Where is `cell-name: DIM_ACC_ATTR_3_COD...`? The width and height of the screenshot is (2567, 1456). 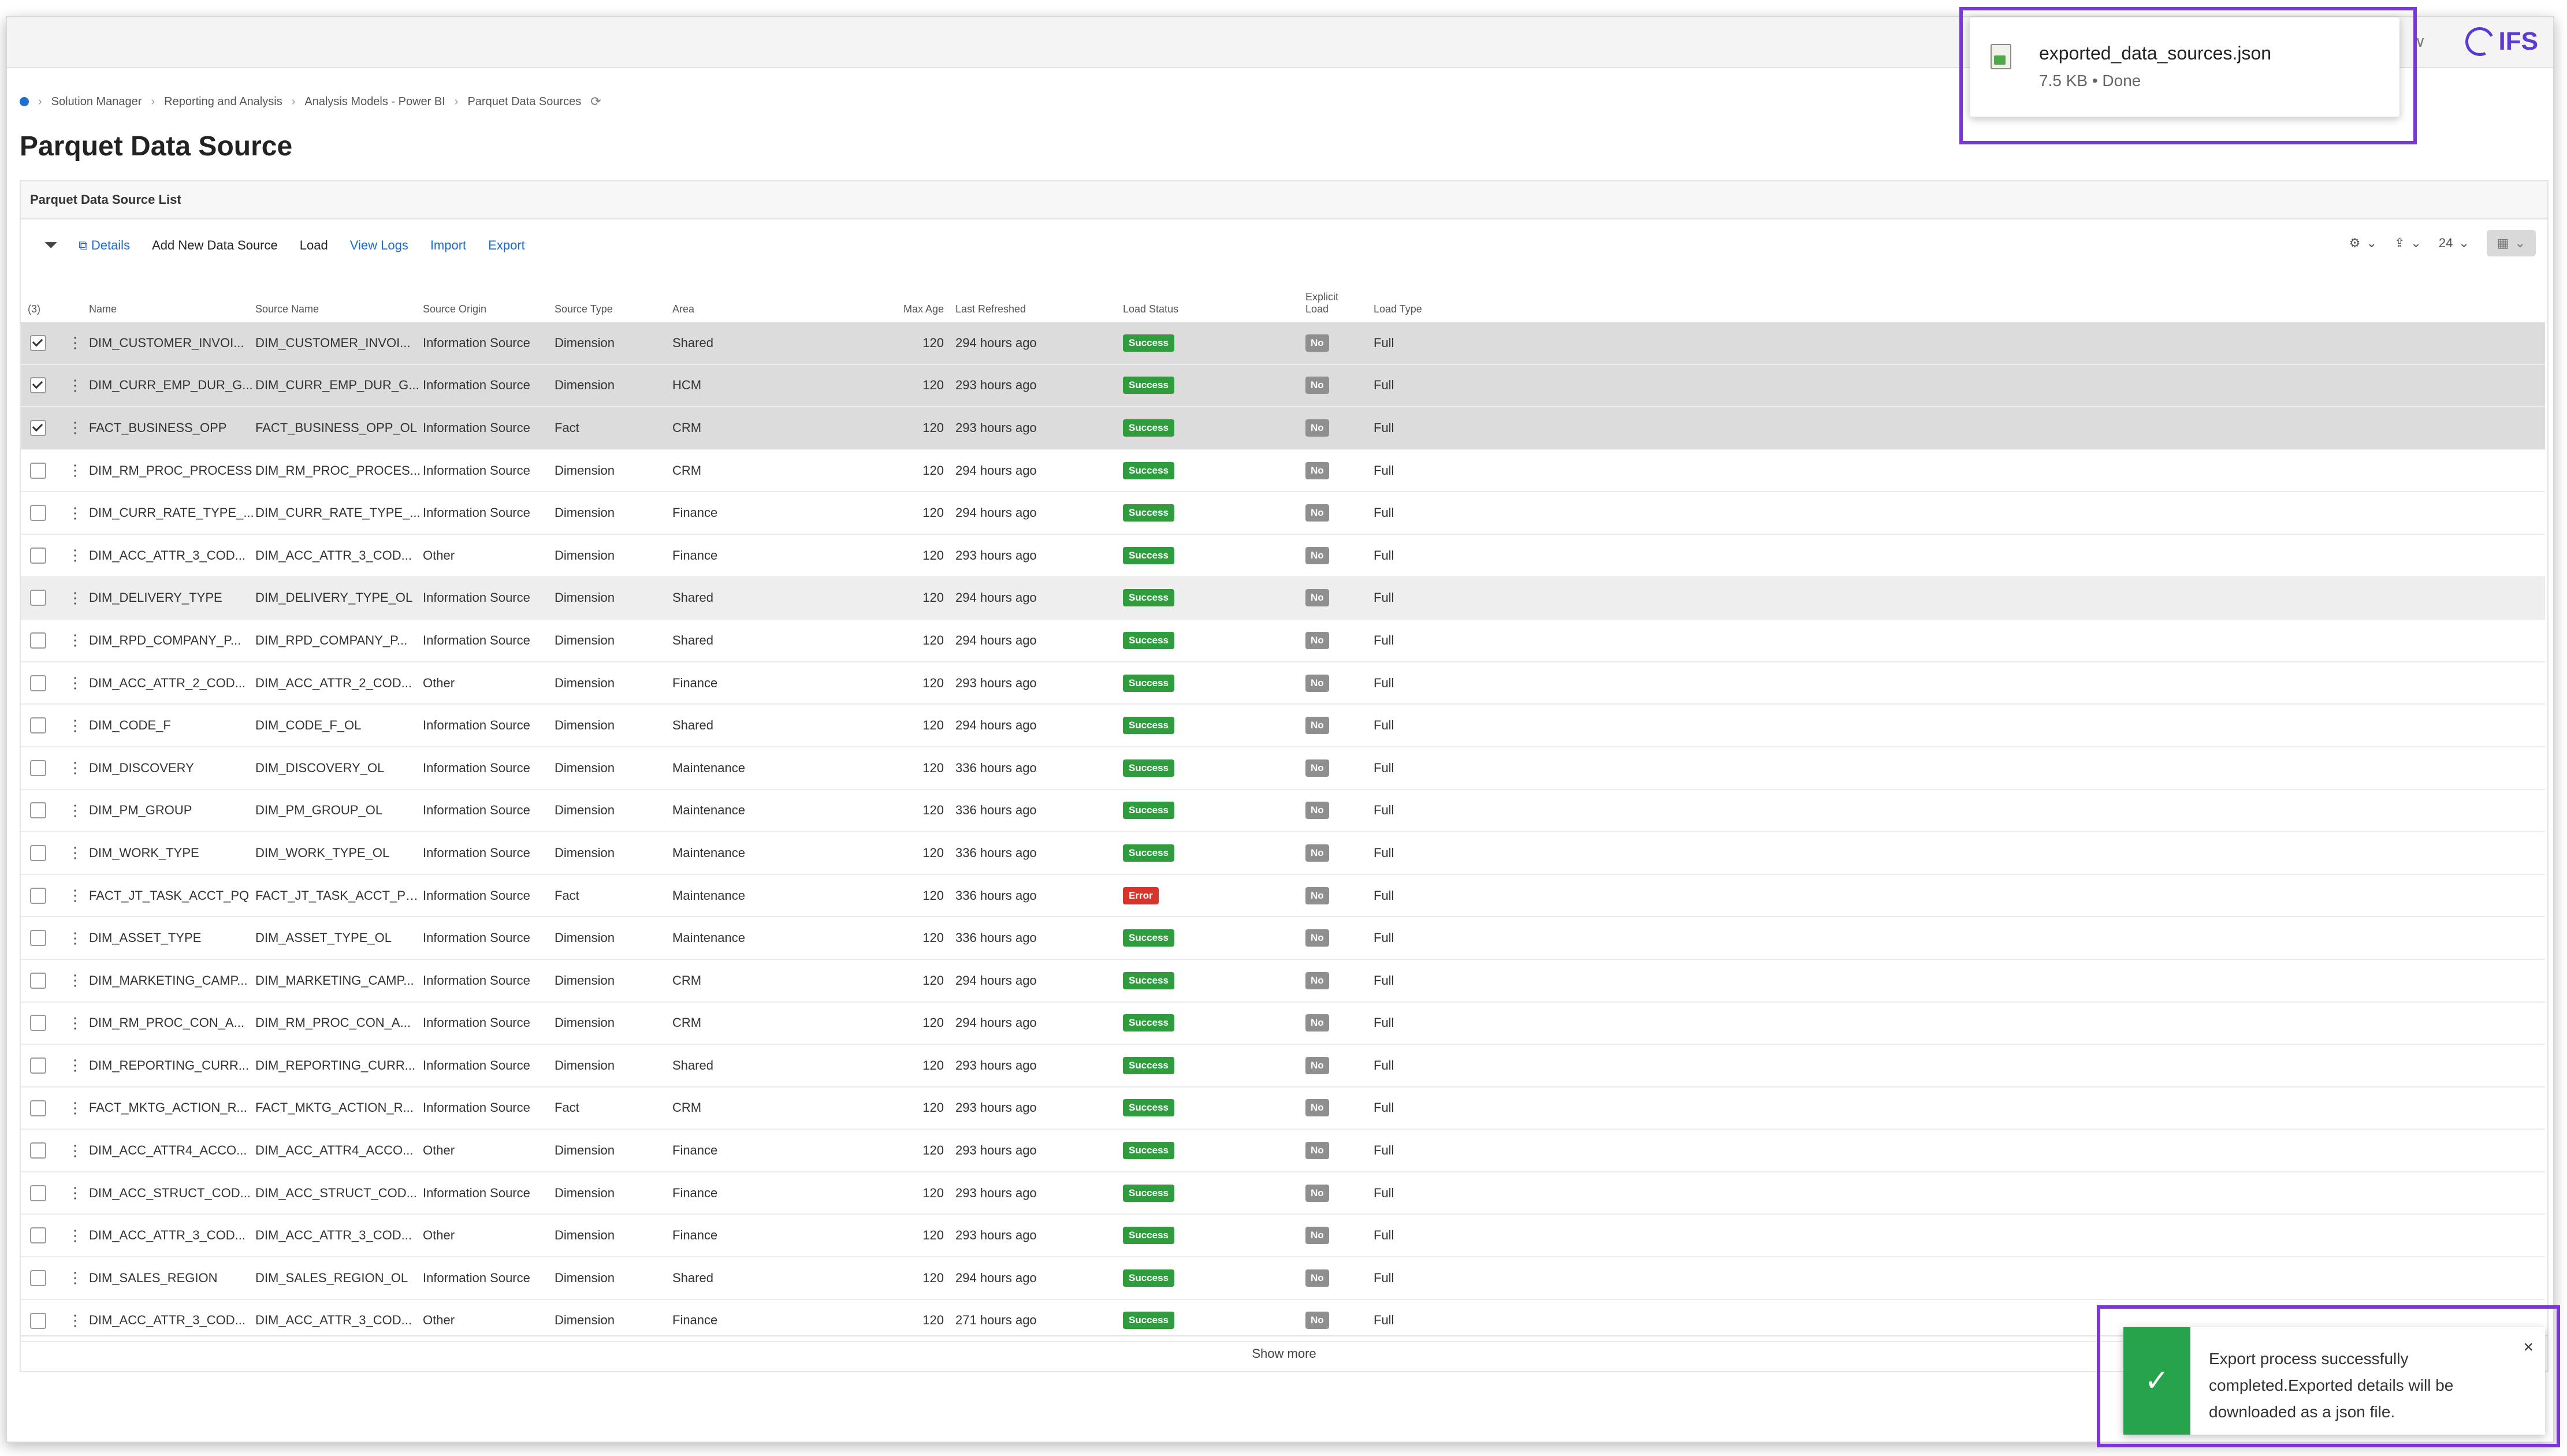
cell-name: DIM_ACC_ATTR_3_COD... is located at coordinates (172, 1236).